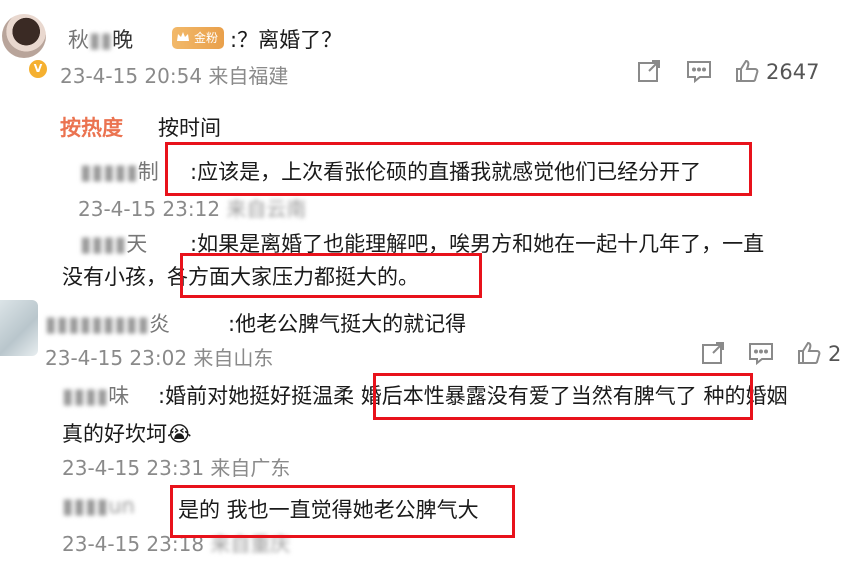 The height and width of the screenshot is (566, 844). Describe the element at coordinates (98, 506) in the screenshot. I see `reply-username: ▮▮▮▮un` at that location.